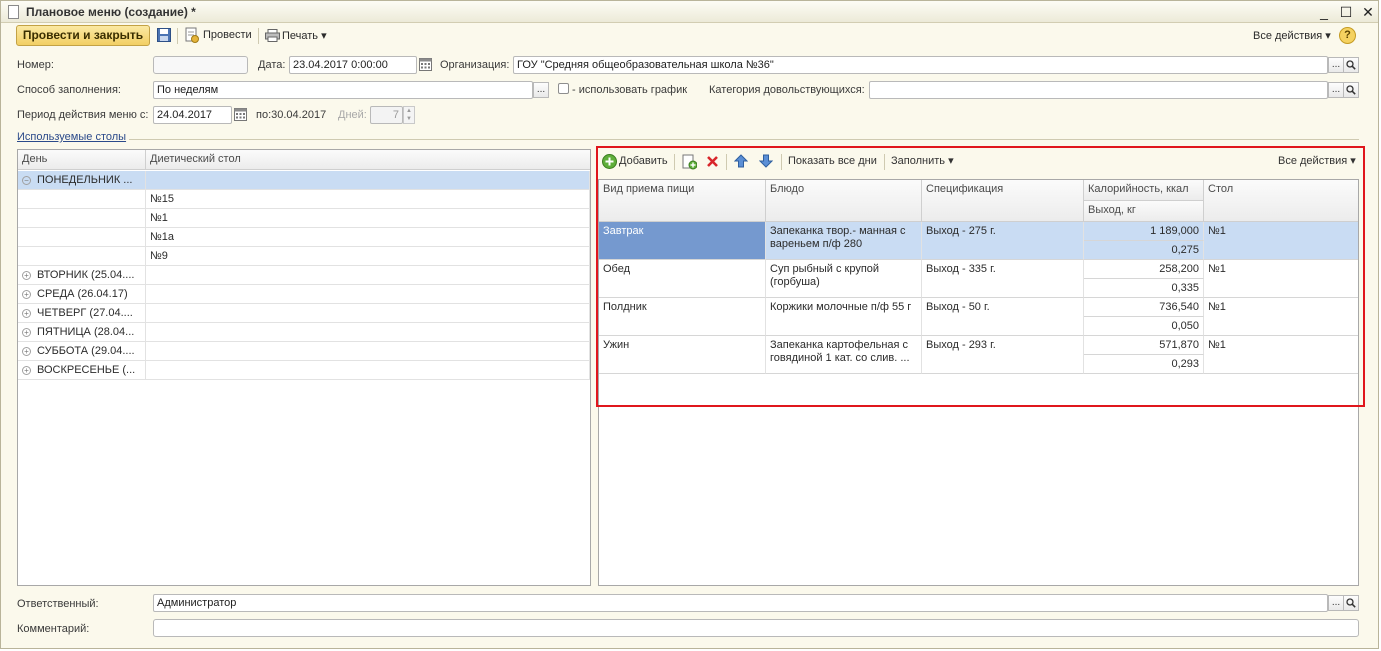  Describe the element at coordinates (35, 65) in the screenshot. I see `number-label: Номер:` at that location.